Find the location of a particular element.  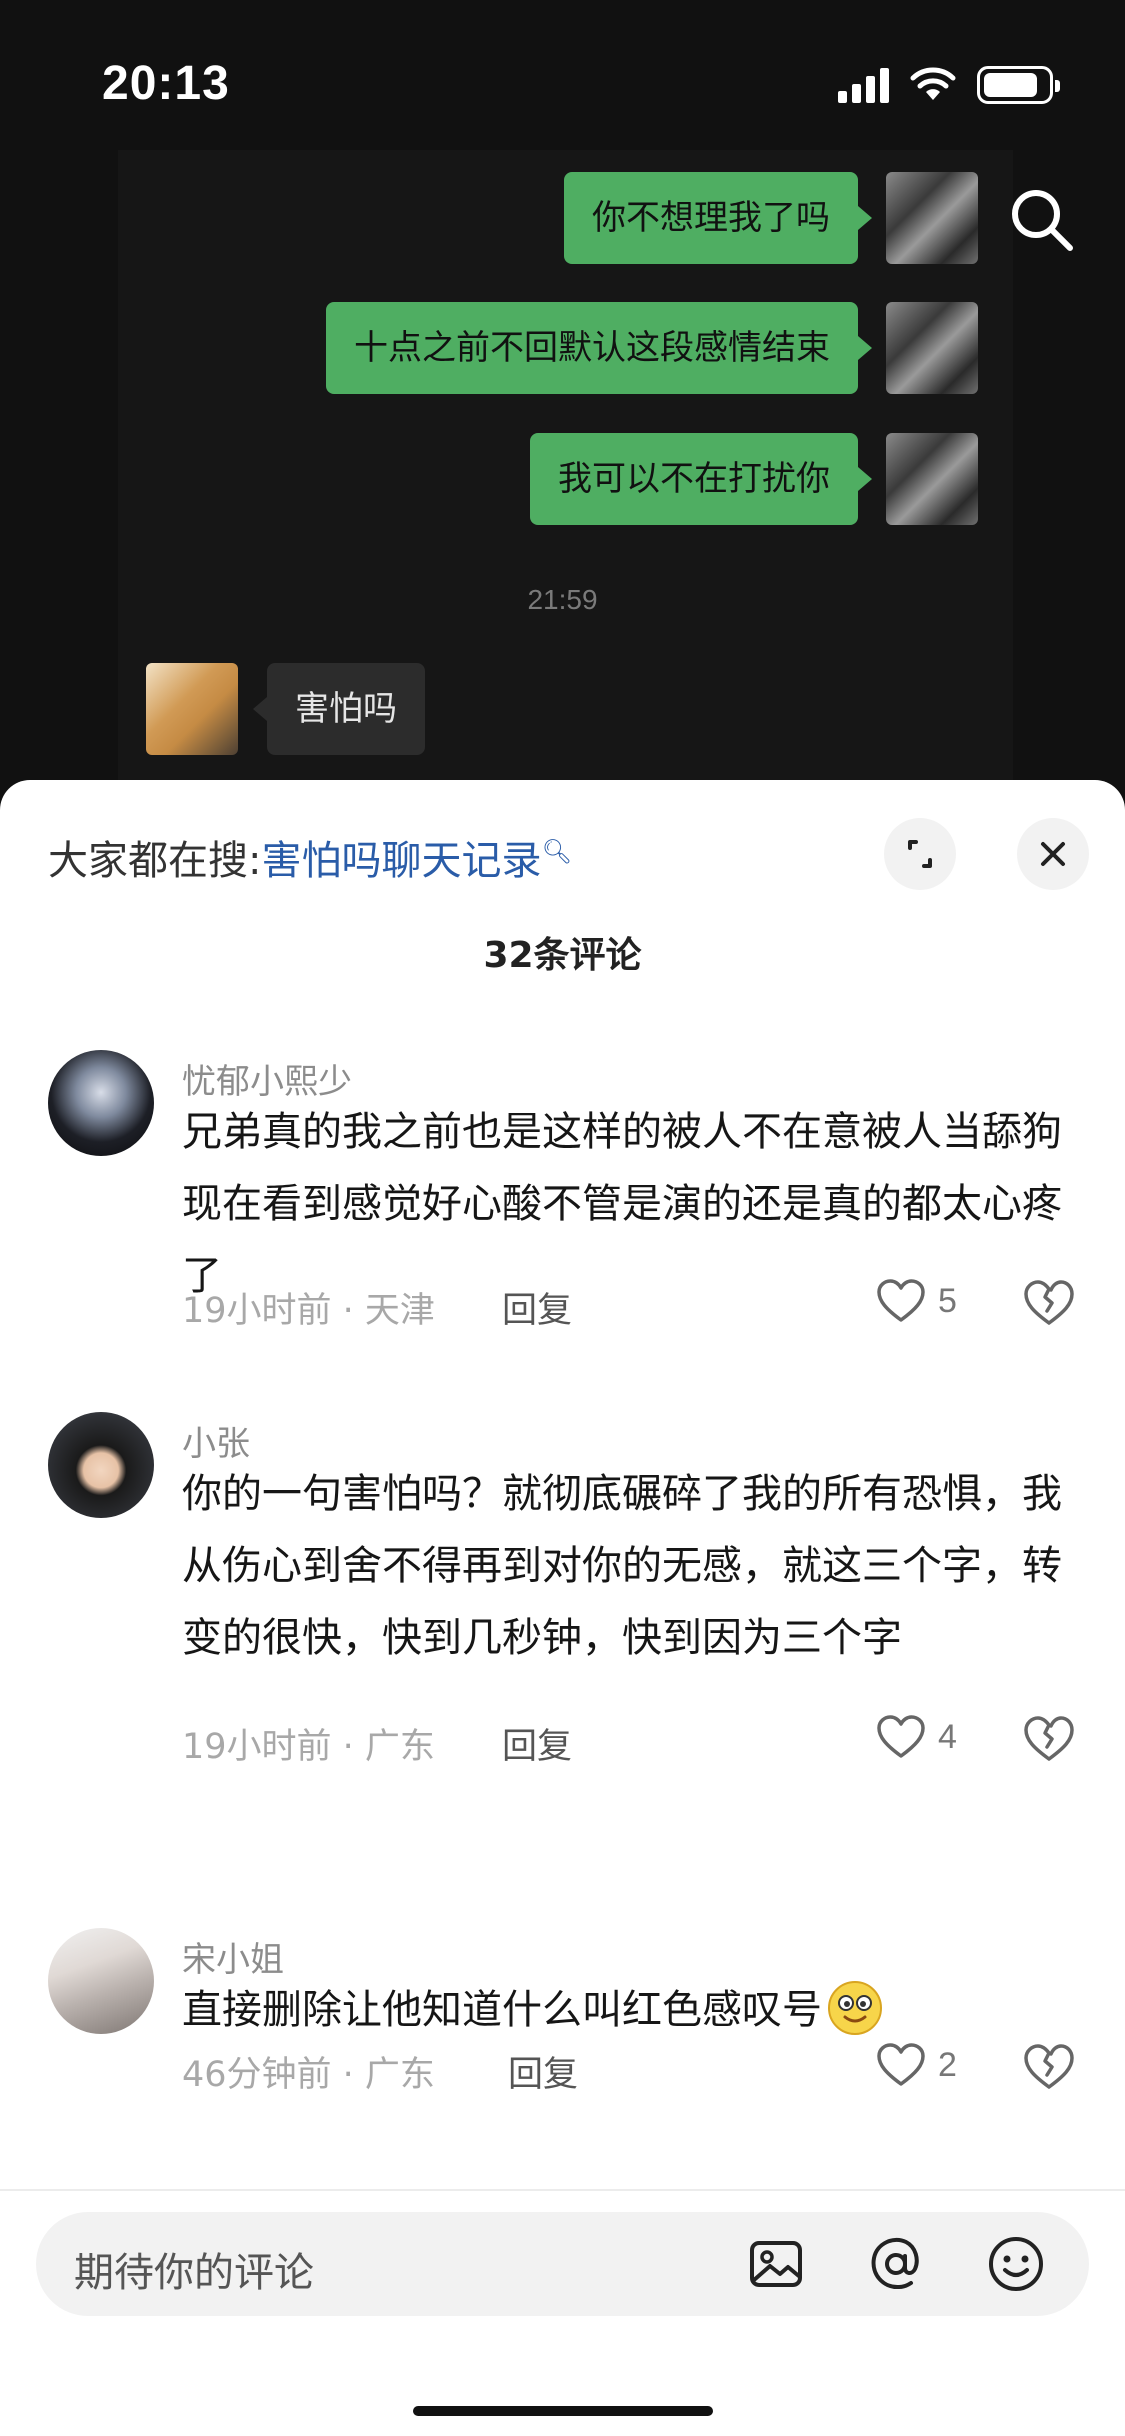

cellular-signal-icon is located at coordinates (863, 85).